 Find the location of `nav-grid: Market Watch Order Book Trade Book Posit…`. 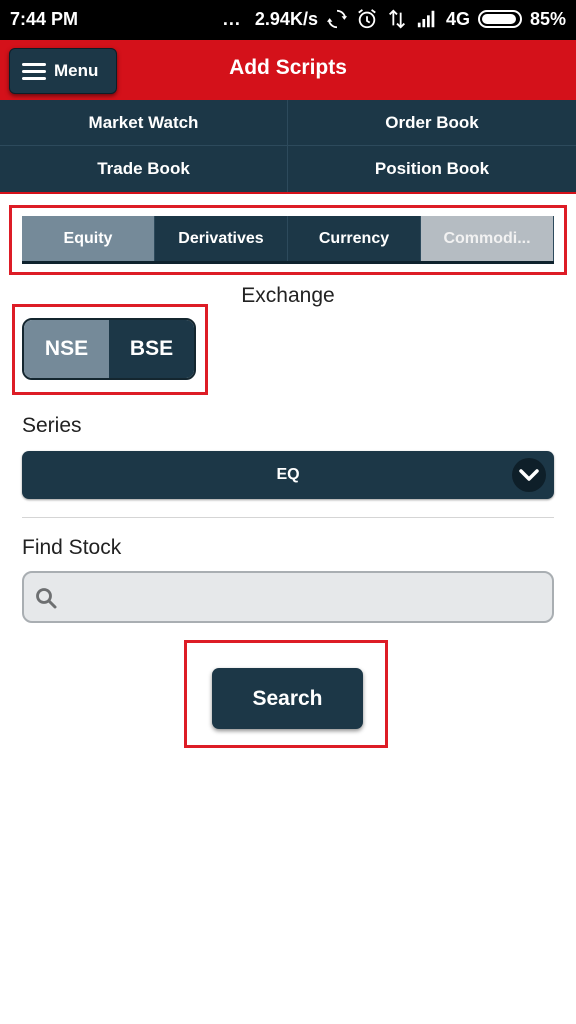

nav-grid: Market Watch Order Book Trade Book Posit… is located at coordinates (288, 147).